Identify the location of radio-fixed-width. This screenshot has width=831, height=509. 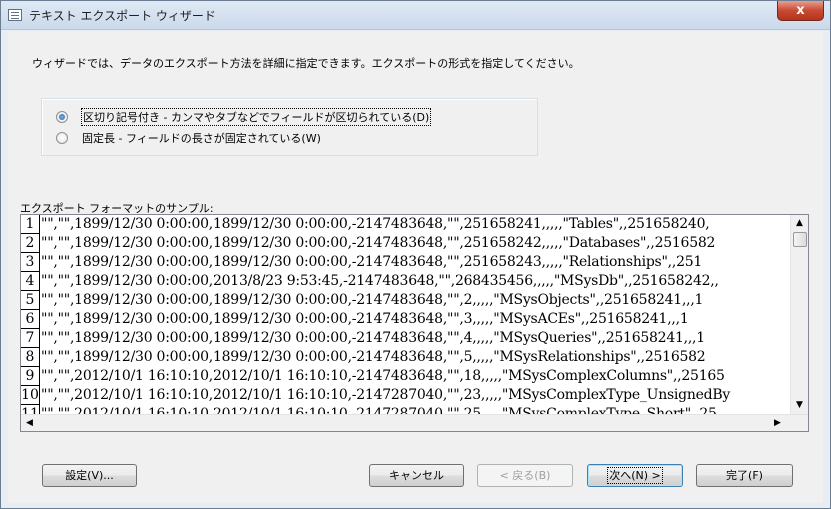
(62, 138).